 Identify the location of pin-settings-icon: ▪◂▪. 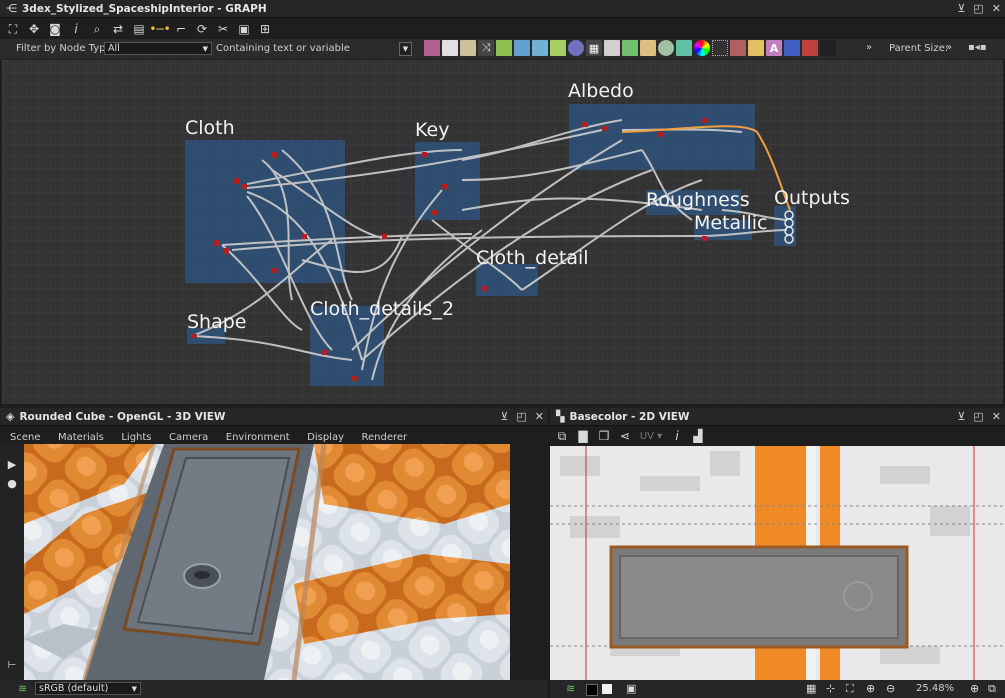
(977, 47).